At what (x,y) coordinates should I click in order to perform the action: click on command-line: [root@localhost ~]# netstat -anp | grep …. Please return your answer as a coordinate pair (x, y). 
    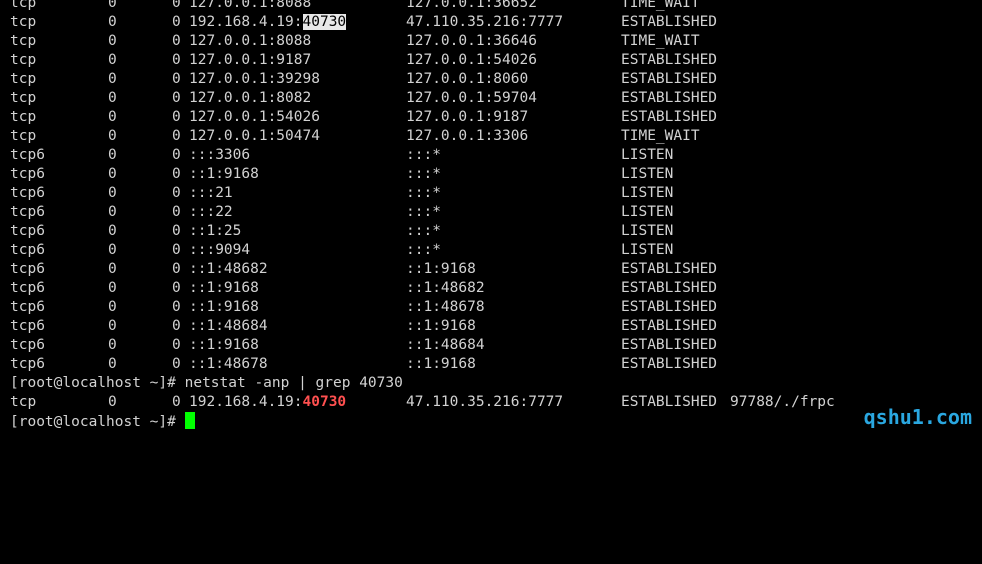
    Looking at the image, I should click on (491, 383).